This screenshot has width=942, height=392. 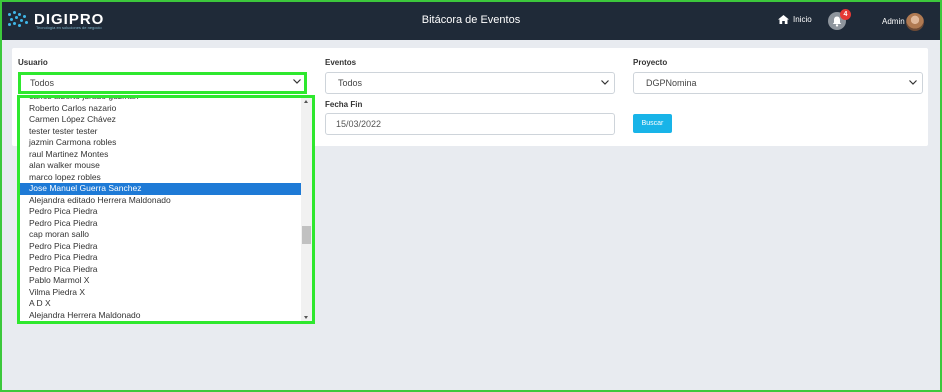 What do you see at coordinates (160, 166) in the screenshot?
I see `dropdown-option: alan walker mouse` at bounding box center [160, 166].